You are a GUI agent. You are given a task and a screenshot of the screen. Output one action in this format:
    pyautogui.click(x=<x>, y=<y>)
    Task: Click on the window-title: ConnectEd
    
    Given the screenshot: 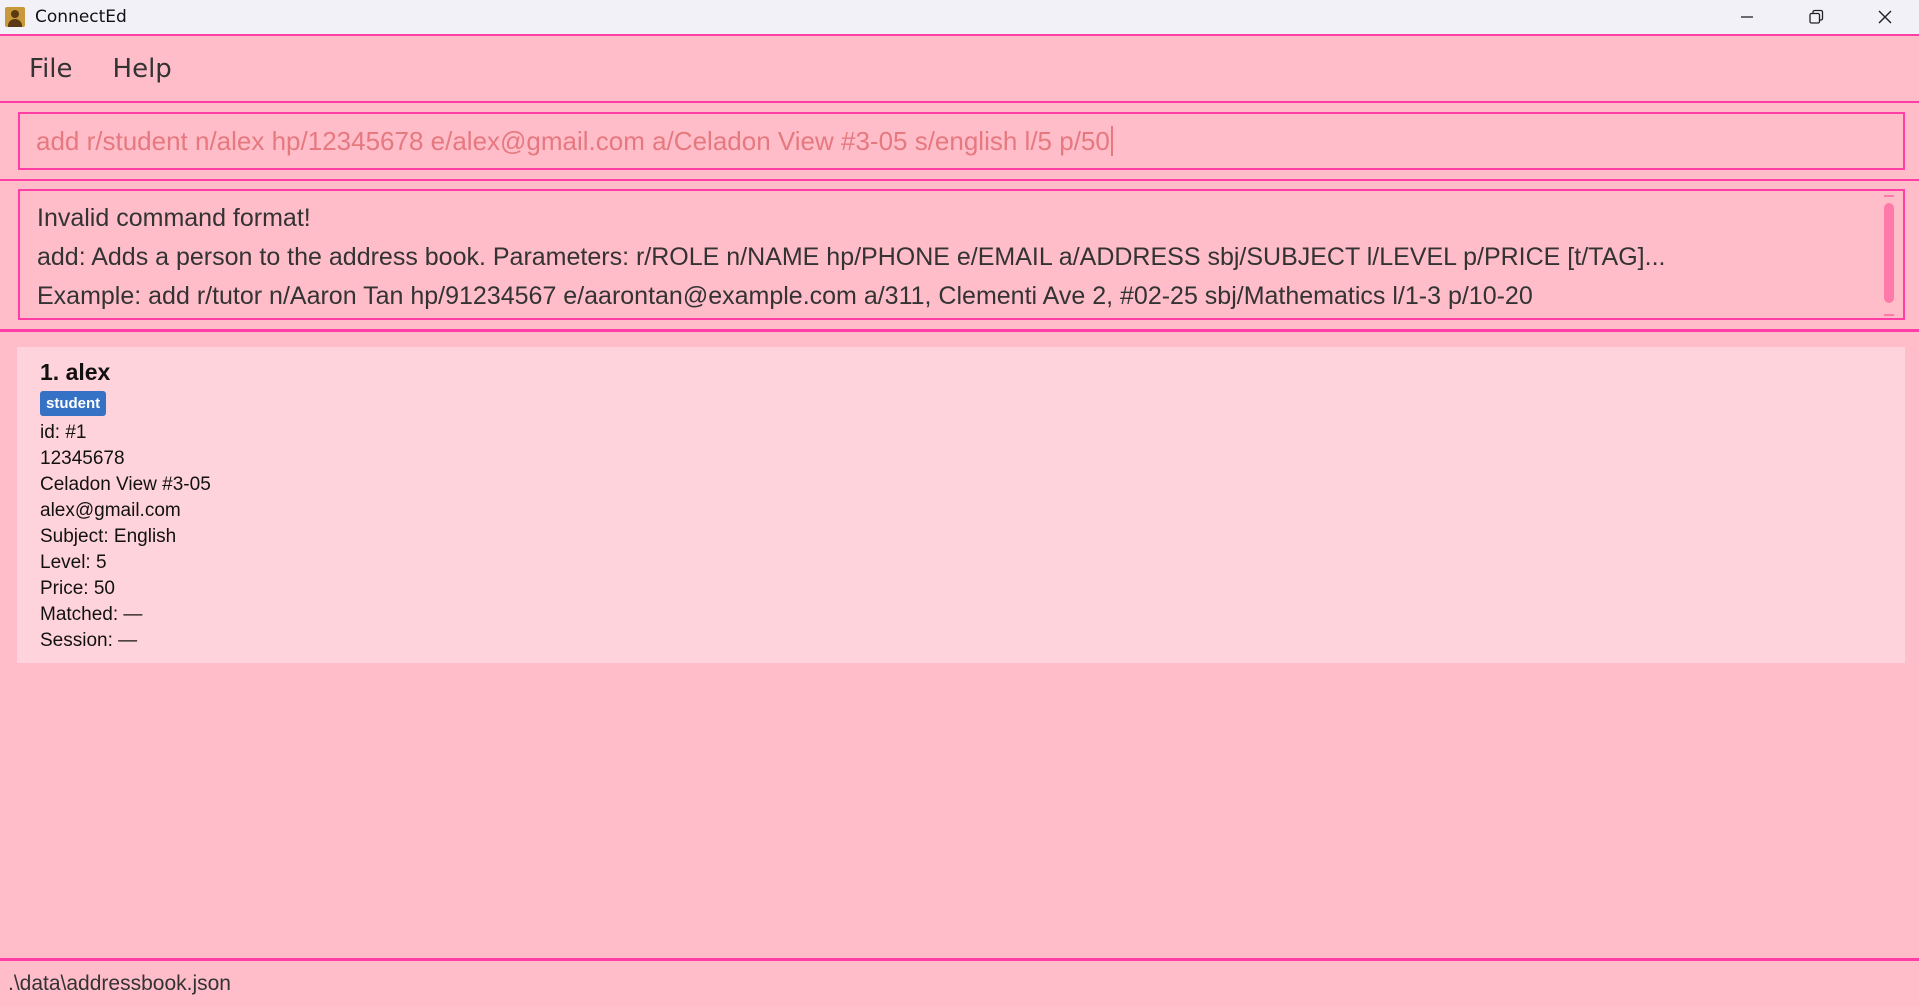 What is the action you would take?
    pyautogui.click(x=81, y=17)
    